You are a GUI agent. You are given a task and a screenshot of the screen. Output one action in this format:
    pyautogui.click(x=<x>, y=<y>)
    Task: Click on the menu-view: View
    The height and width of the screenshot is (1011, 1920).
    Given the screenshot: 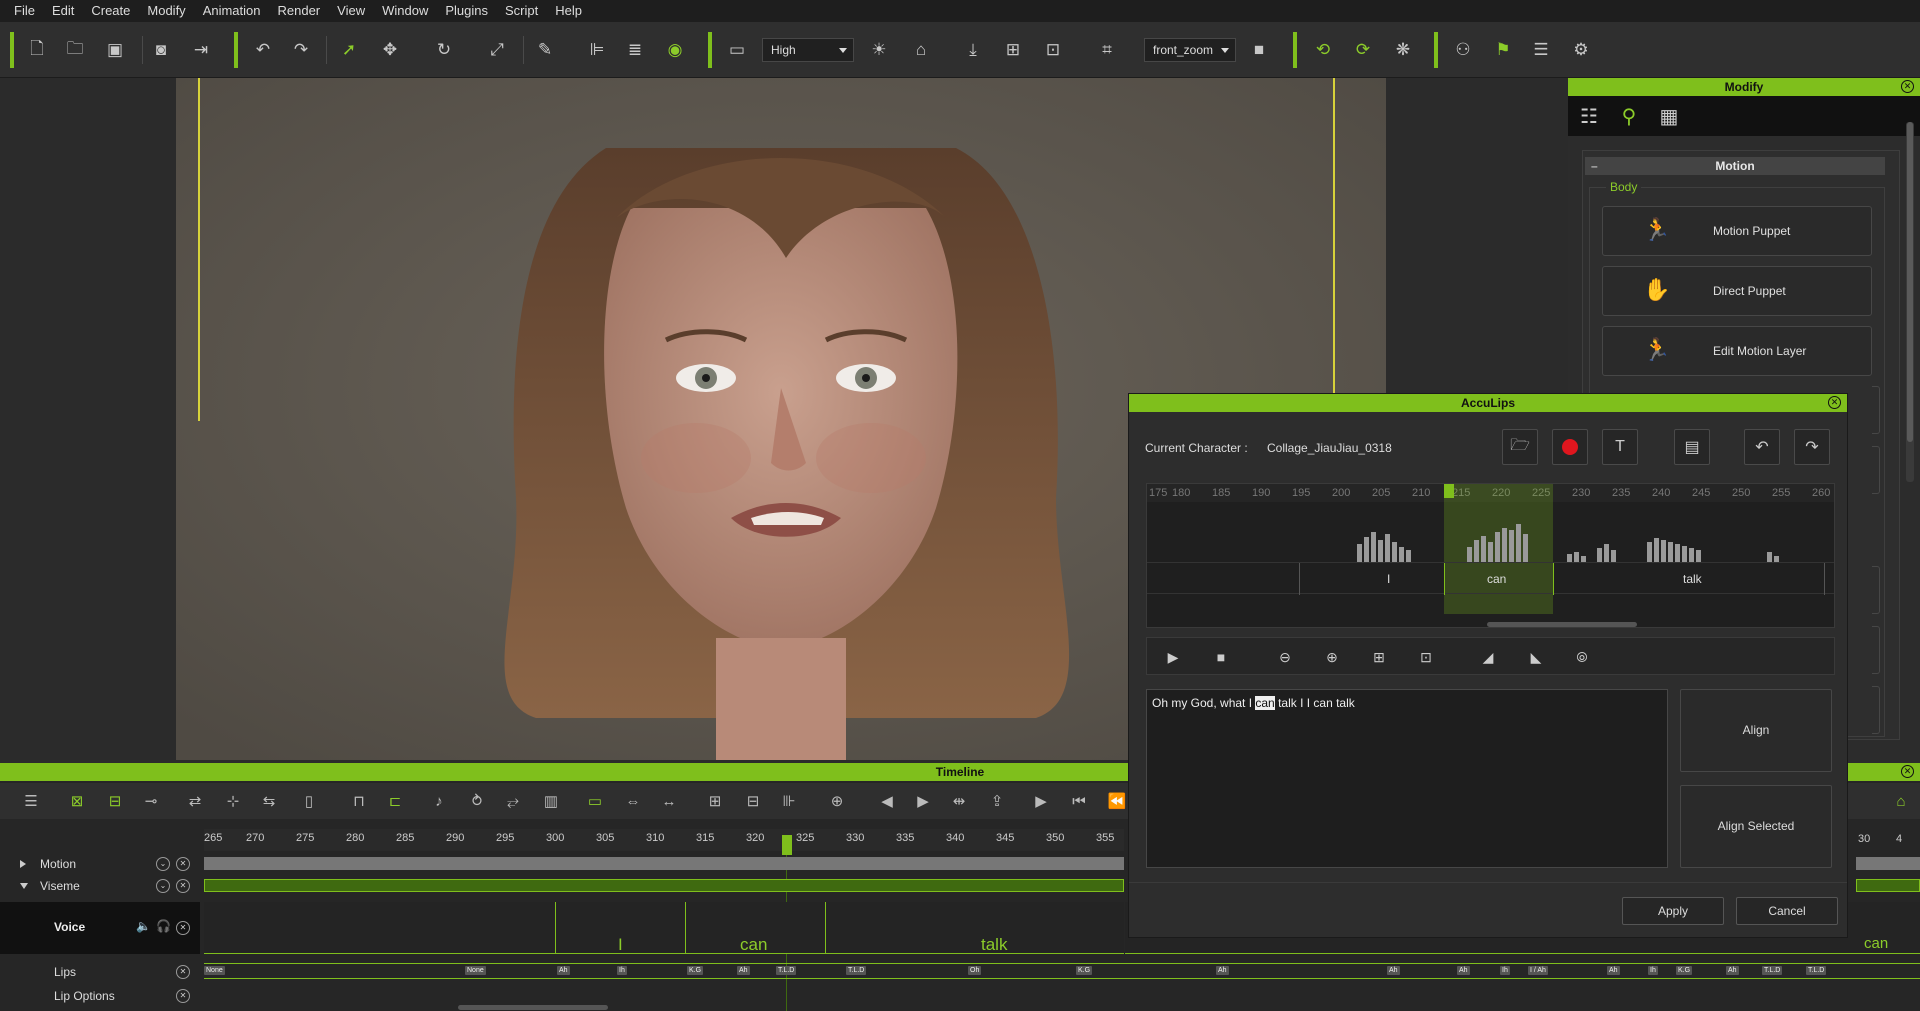 What is the action you would take?
    pyautogui.click(x=351, y=11)
    